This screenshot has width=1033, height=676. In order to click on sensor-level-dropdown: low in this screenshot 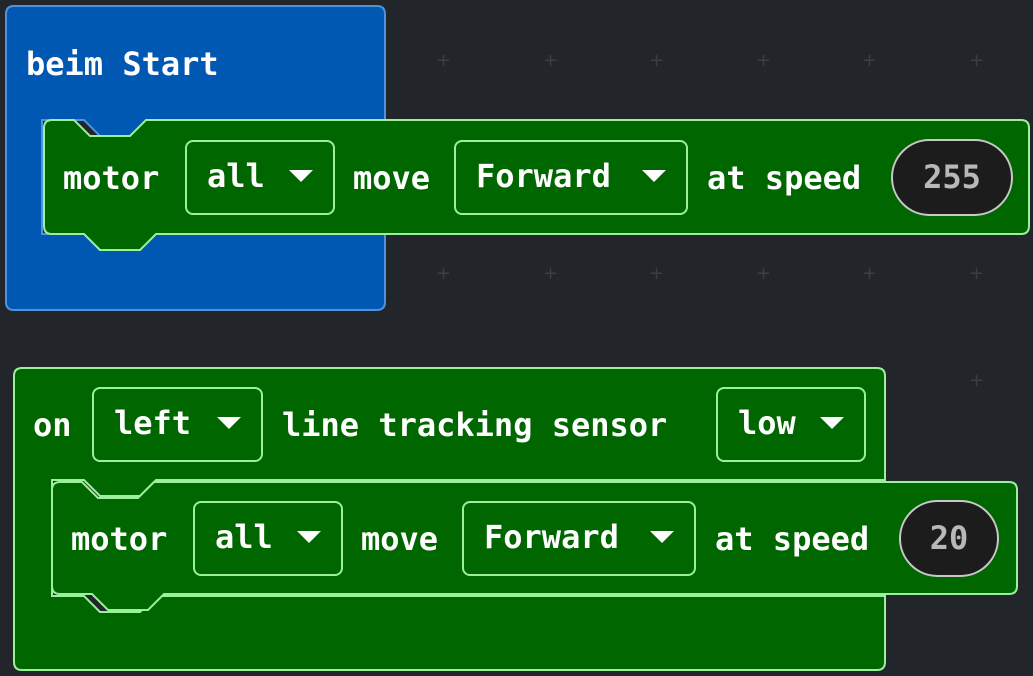, I will do `click(791, 424)`.